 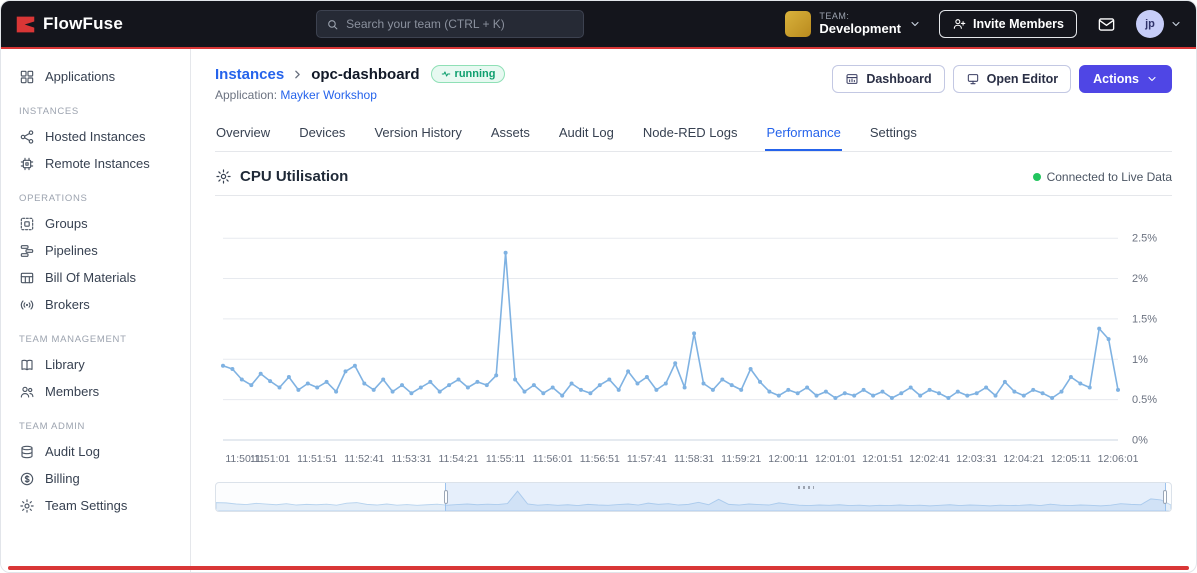 I want to click on brush-grip-icon, so click(x=805, y=487).